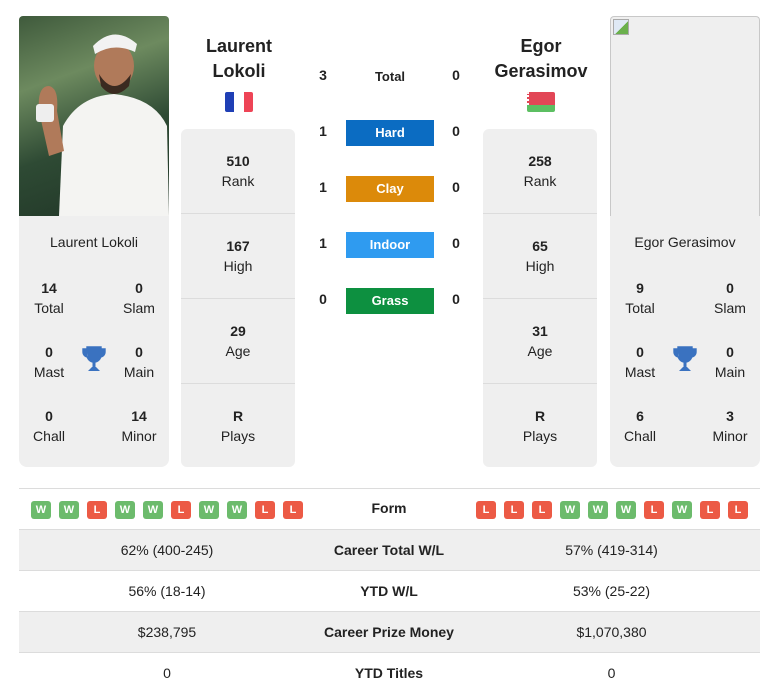  Describe the element at coordinates (730, 298) in the screenshot. I see `player2-titles-slam: 0 Slam` at that location.